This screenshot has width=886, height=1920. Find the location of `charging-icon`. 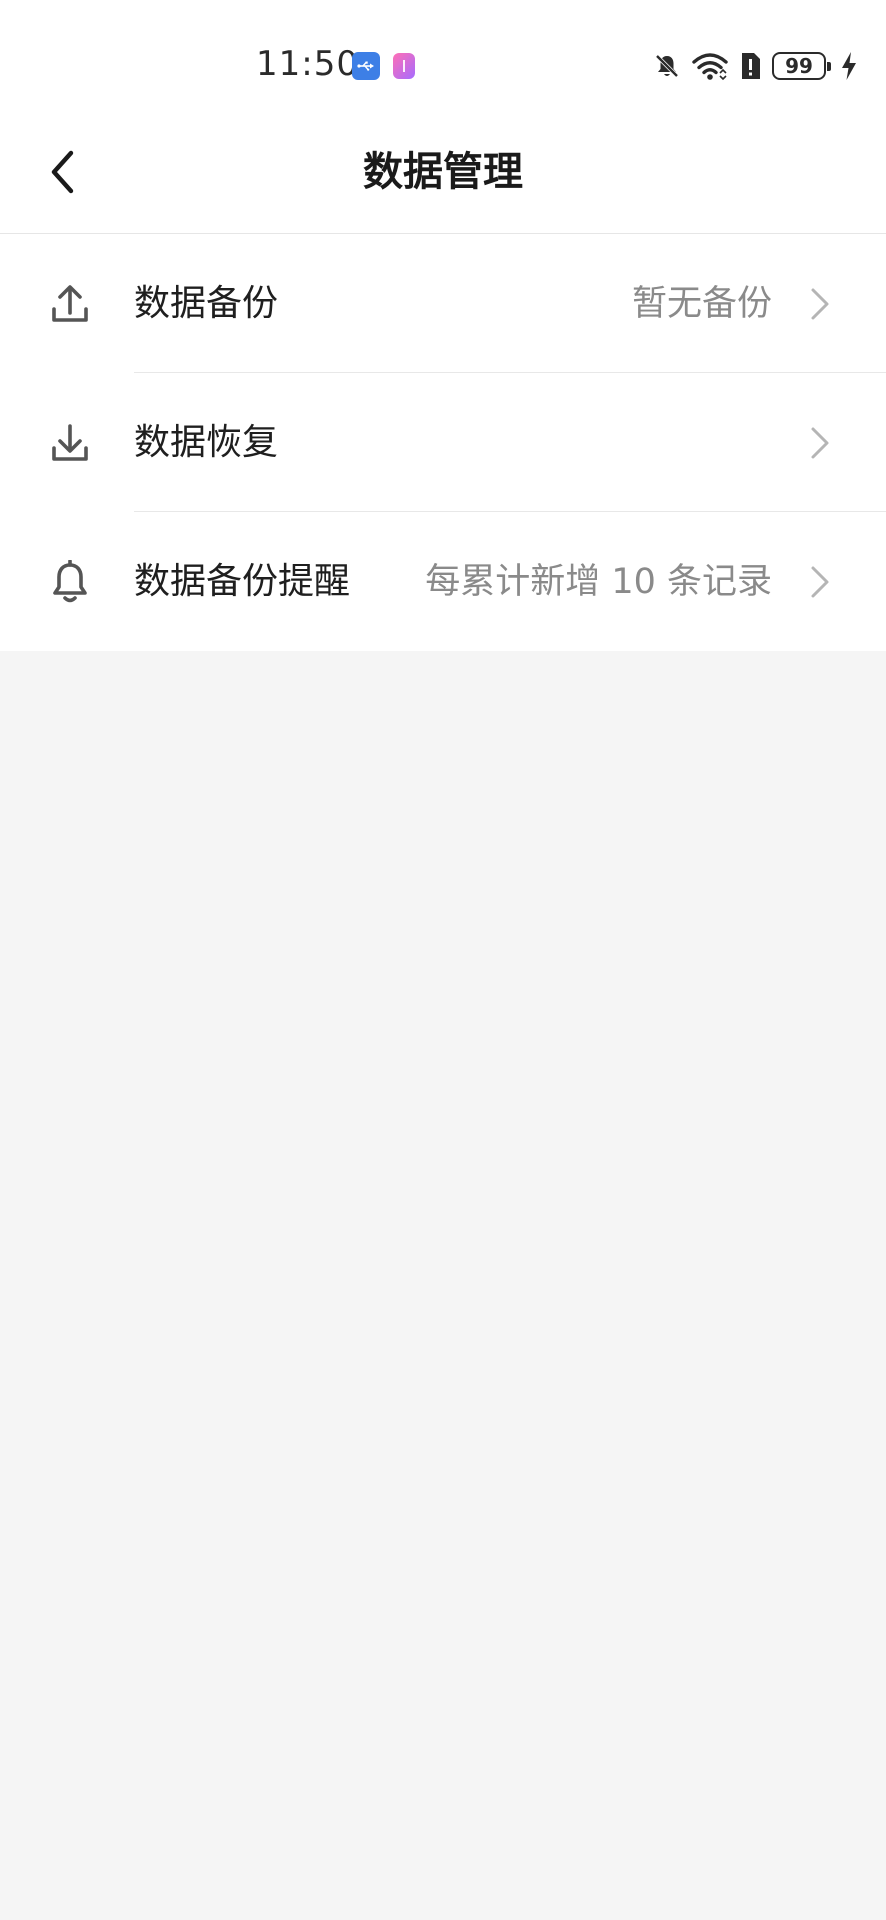

charging-icon is located at coordinates (849, 66).